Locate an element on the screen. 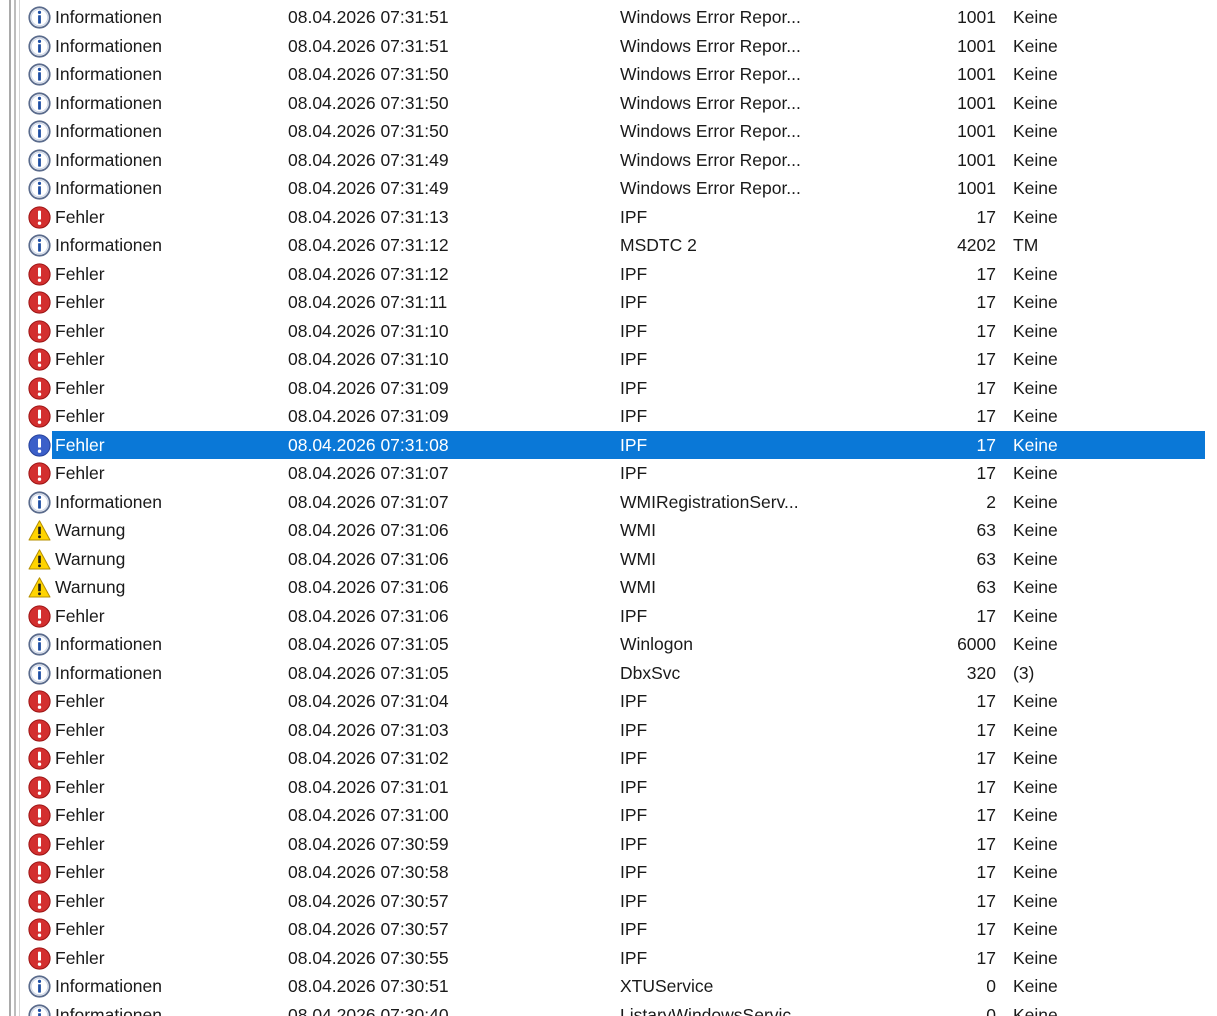  date-cell: 08.04.2026 07:31:05 is located at coordinates (368, 672).